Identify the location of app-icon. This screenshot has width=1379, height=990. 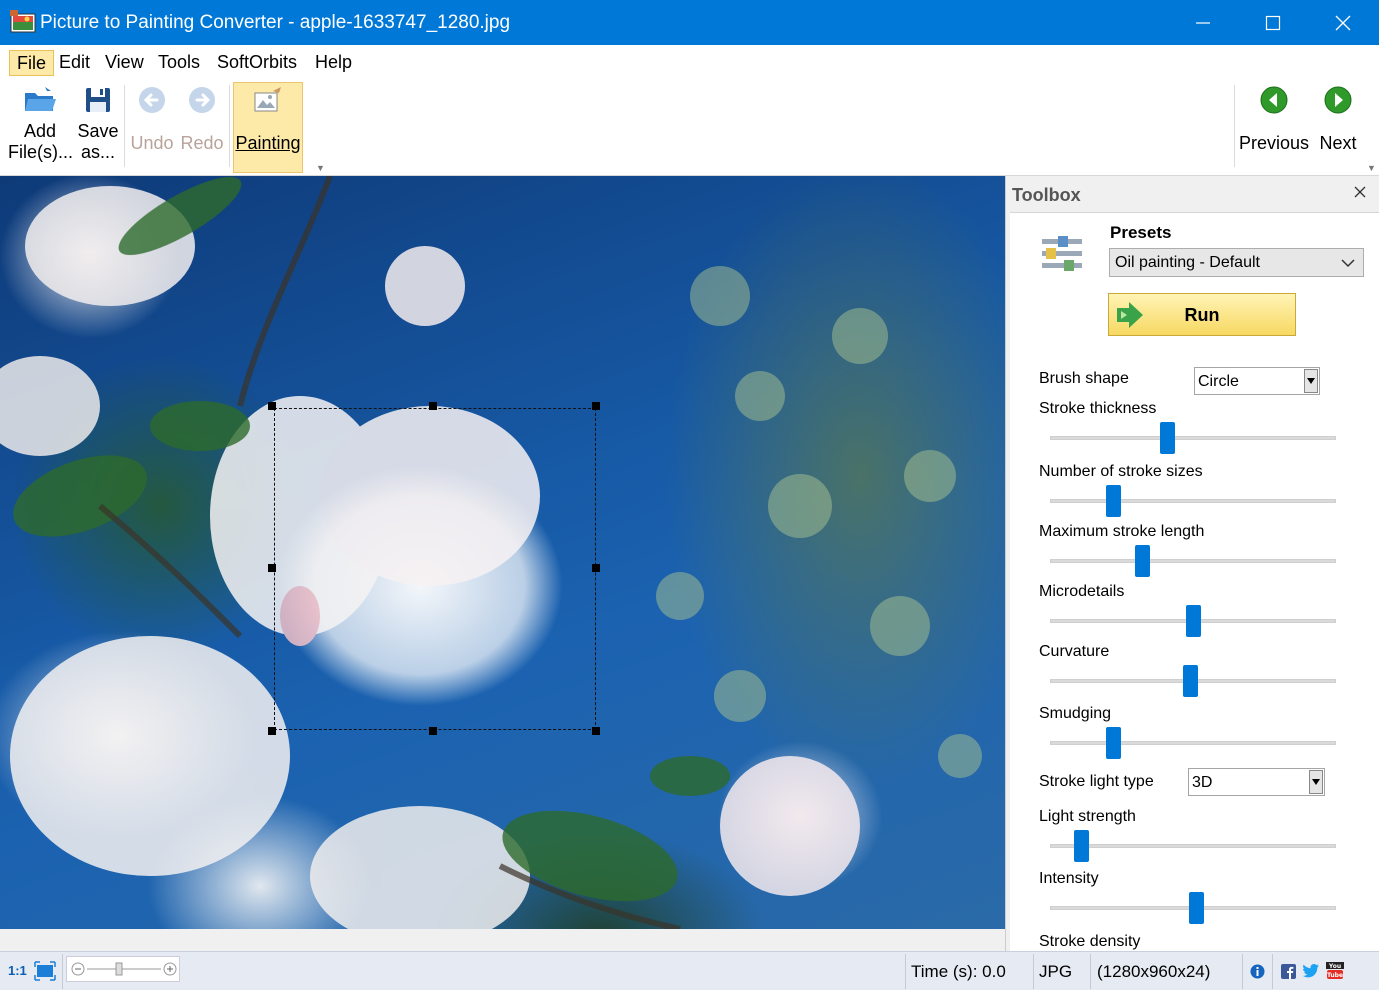
(23, 21).